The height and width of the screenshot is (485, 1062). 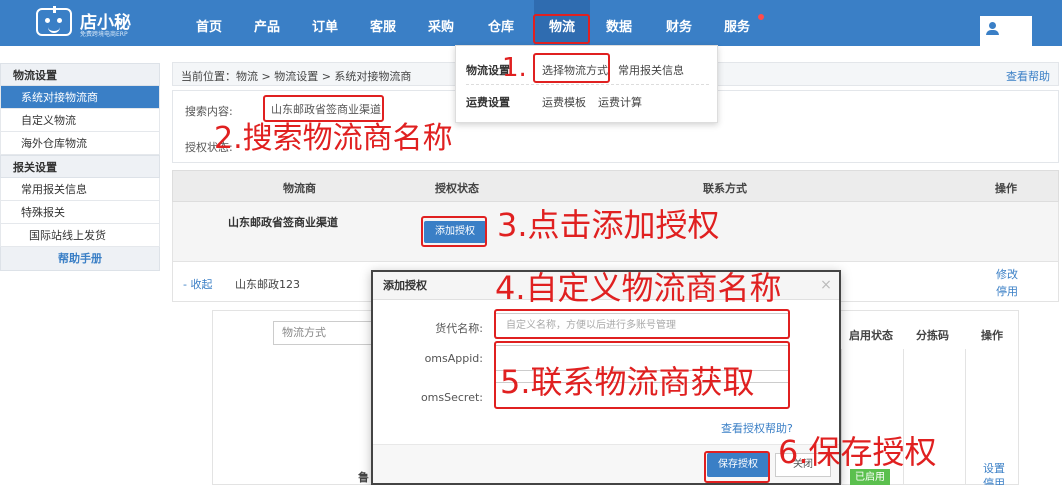 What do you see at coordinates (267, 284) in the screenshot?
I see `authorized-account-name: 山东邮政123` at bounding box center [267, 284].